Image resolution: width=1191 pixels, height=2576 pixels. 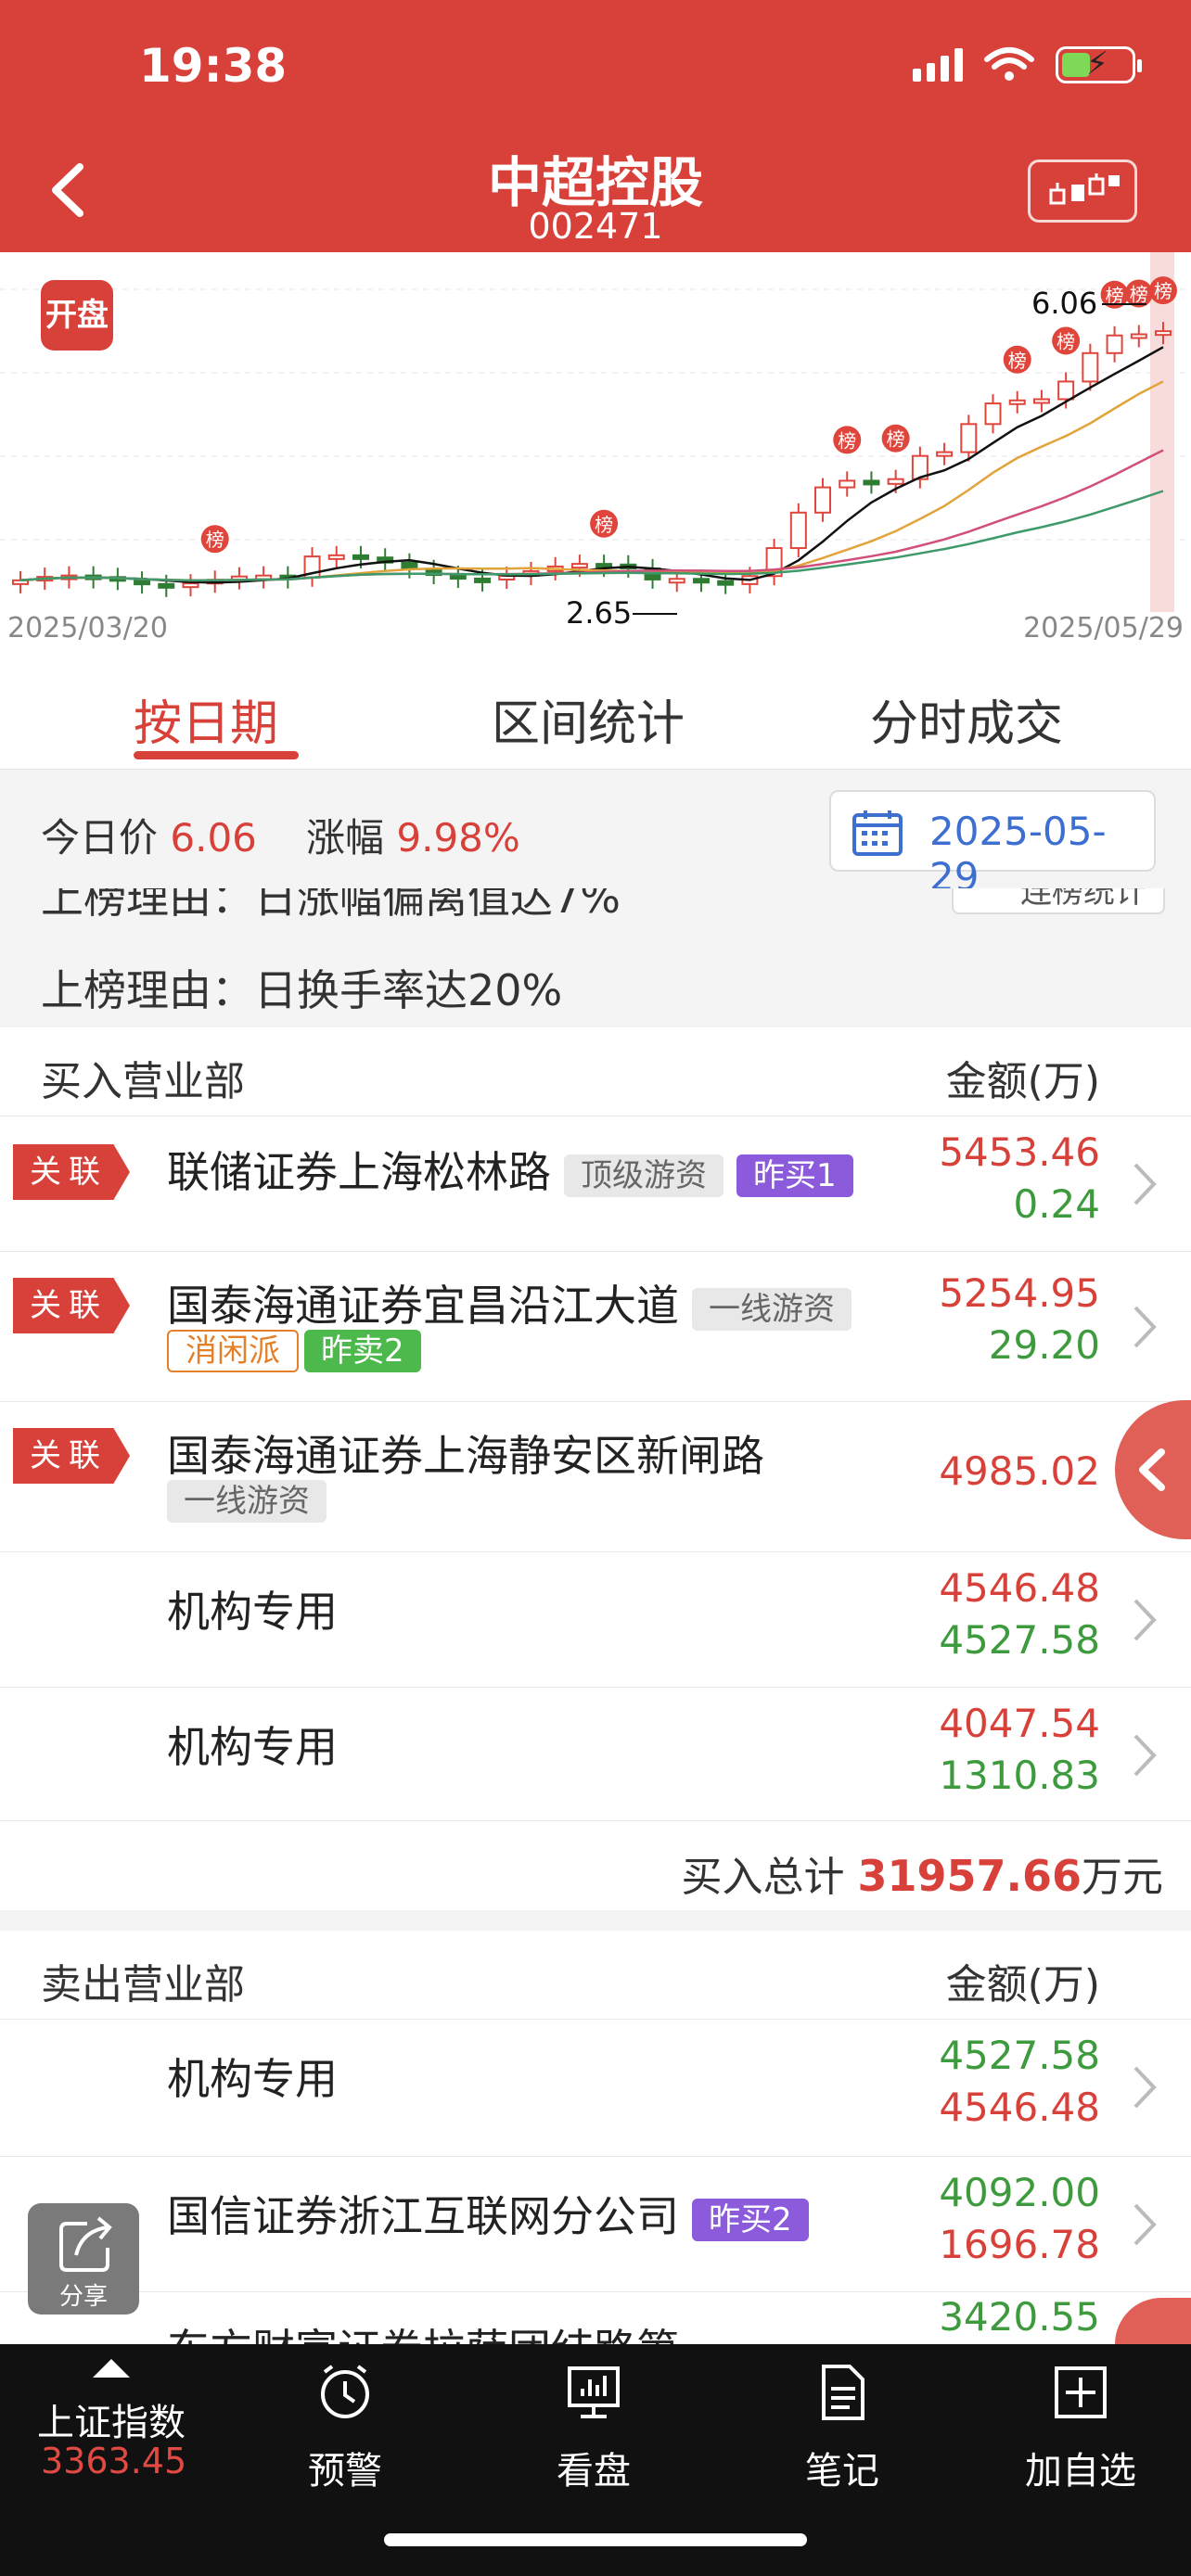 I want to click on broker-name: 国泰海通证券宜昌沿江大道, so click(x=423, y=1306).